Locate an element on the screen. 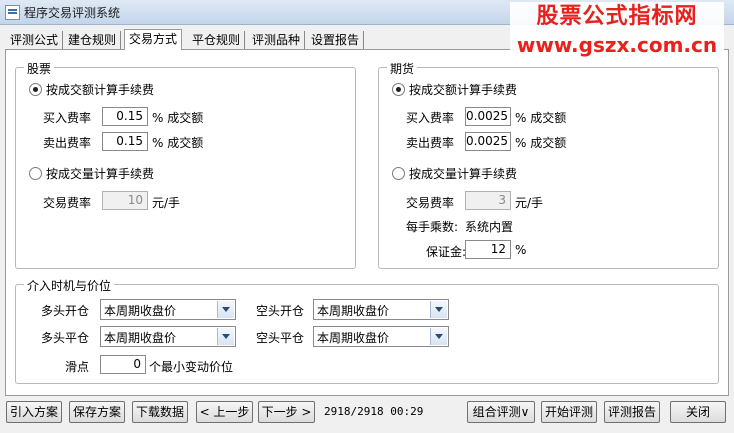 Image resolution: width=734 pixels, height=433 pixels. long-close-label: 多头平仓 is located at coordinates (65, 338).